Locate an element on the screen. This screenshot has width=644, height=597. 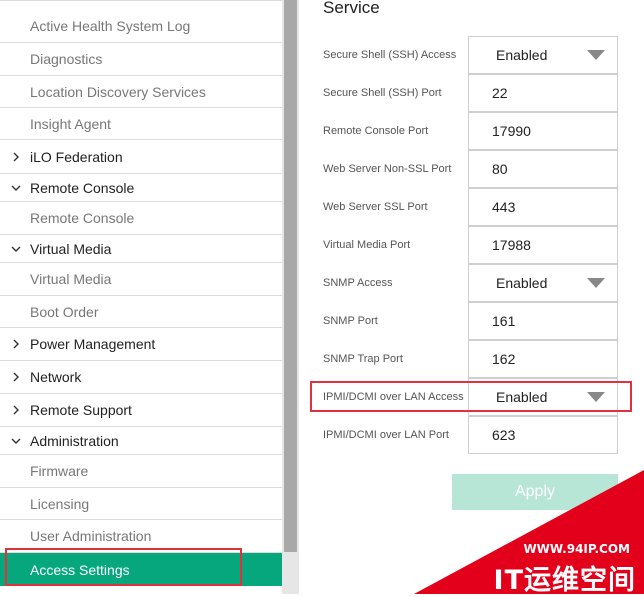
form-row-web-server-ssl-port: Web Server SSL Port 443 is located at coordinates (471, 207).